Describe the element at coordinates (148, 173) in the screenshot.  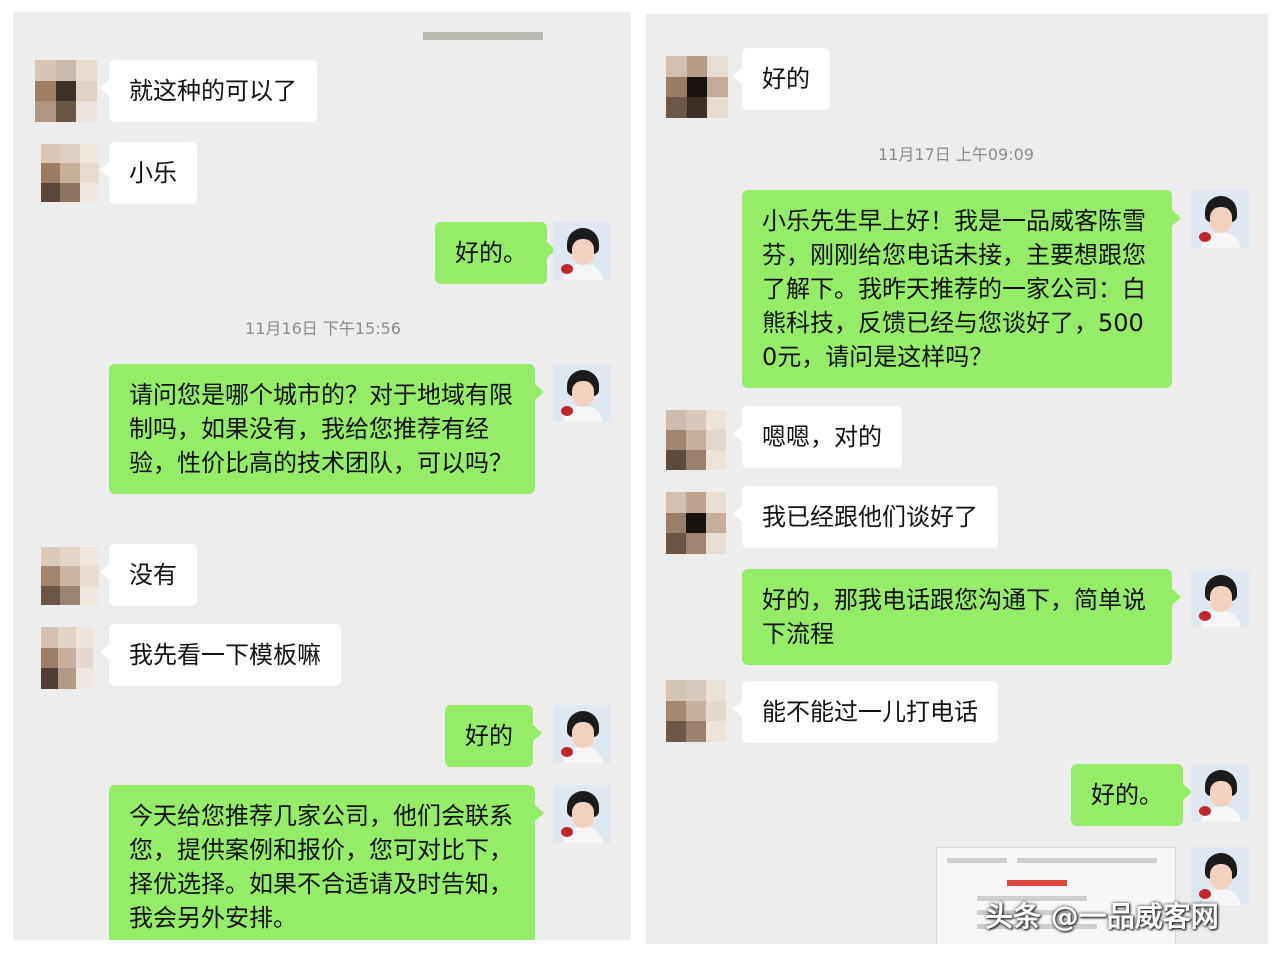
I see `message-bubble-incoming: 小乐` at that location.